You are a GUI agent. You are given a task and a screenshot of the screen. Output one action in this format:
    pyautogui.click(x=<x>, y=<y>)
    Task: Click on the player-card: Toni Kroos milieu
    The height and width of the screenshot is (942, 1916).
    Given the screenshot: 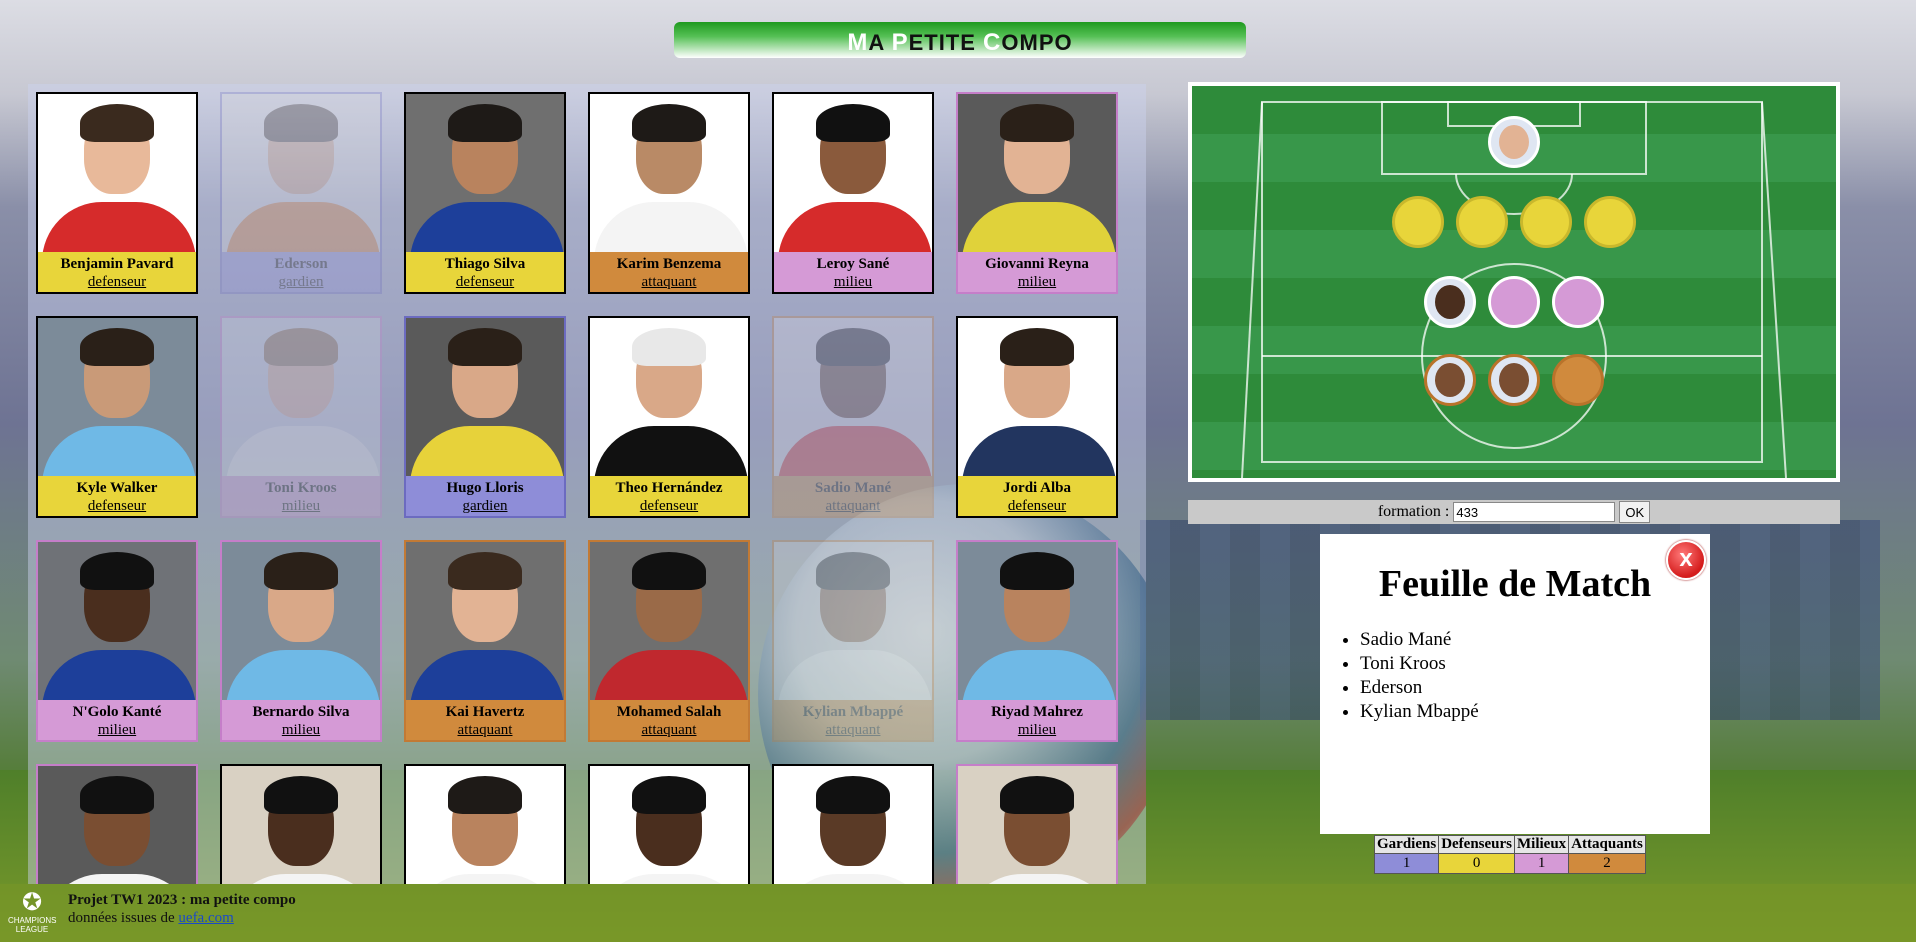 What is the action you would take?
    pyautogui.click(x=301, y=417)
    